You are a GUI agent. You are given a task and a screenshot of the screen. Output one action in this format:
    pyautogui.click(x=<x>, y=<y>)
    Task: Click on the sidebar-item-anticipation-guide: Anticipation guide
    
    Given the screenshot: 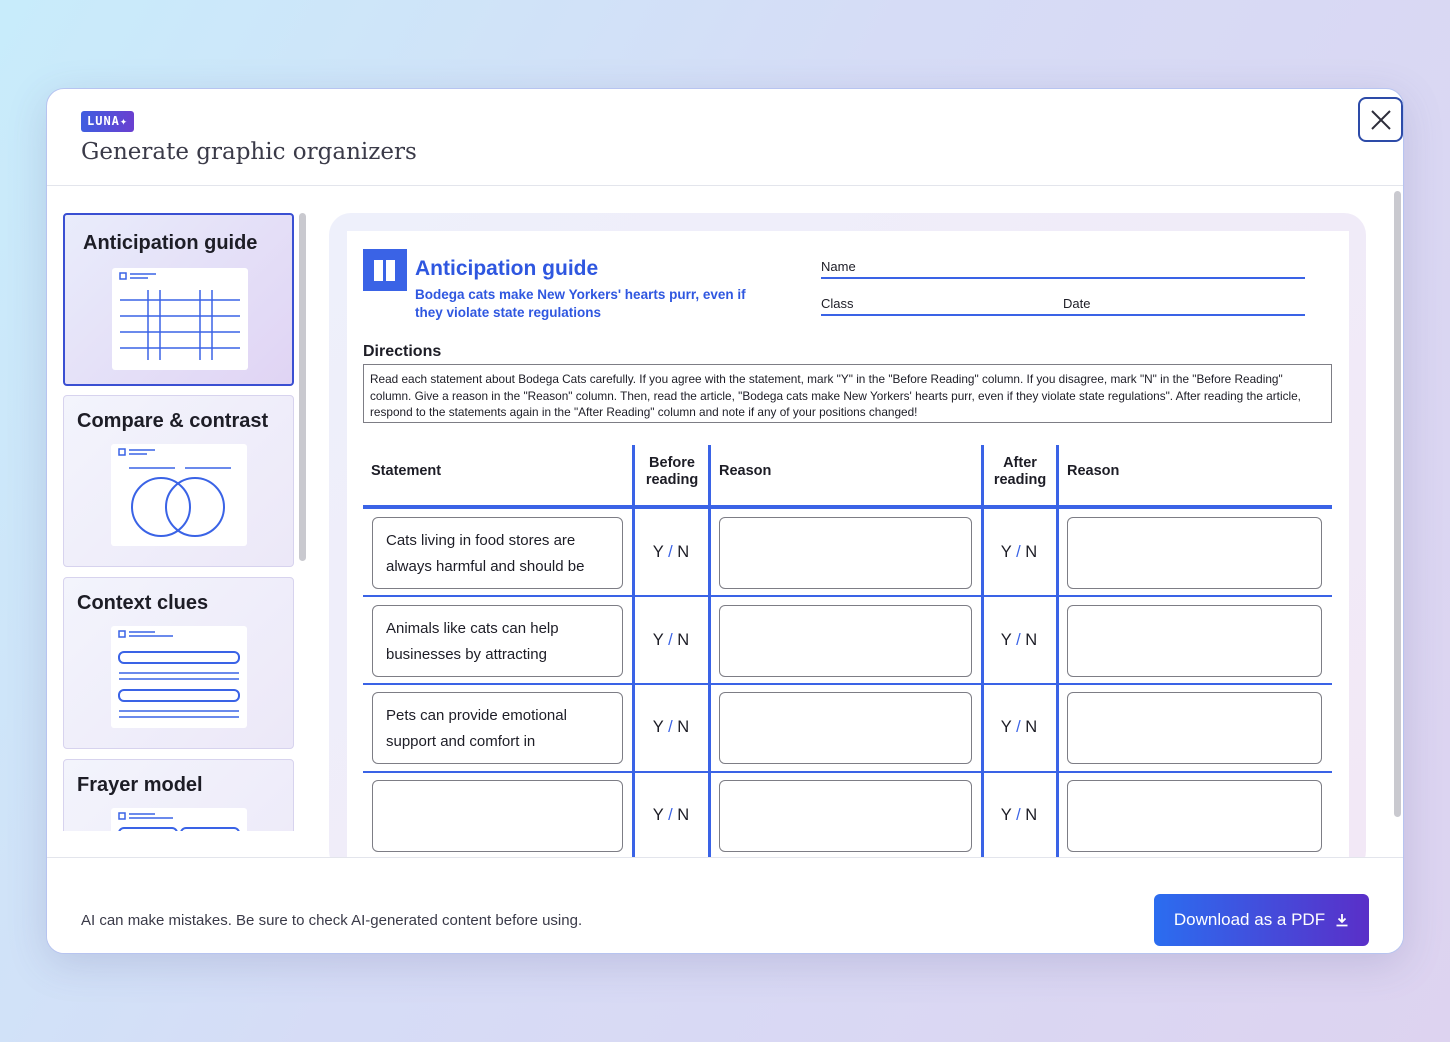 What is the action you would take?
    pyautogui.click(x=178, y=299)
    